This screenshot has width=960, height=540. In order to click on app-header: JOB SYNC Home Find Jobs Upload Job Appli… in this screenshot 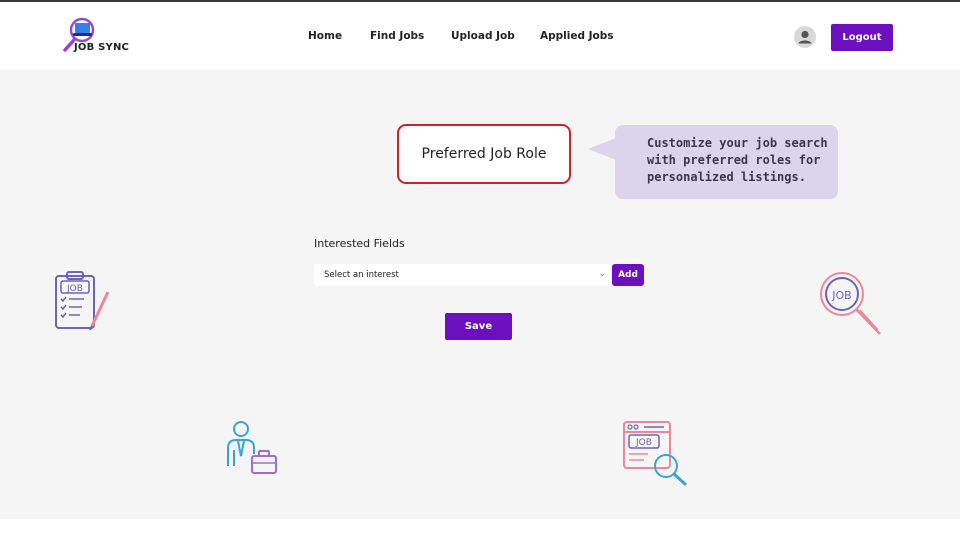, I will do `click(480, 36)`.